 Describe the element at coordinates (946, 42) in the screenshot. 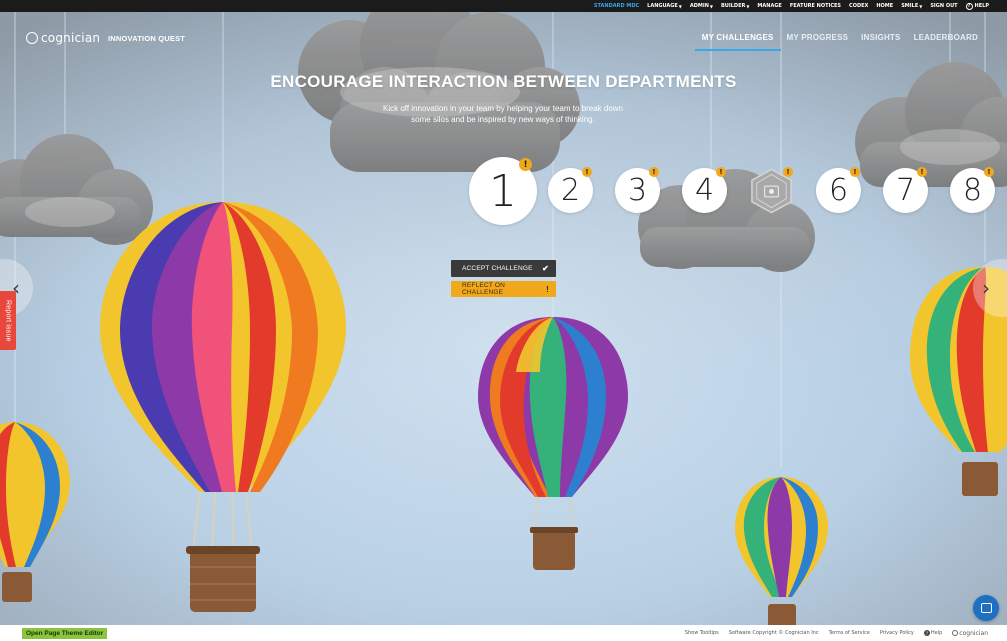

I see `tab-leaderboard: LEADERBOARD` at that location.